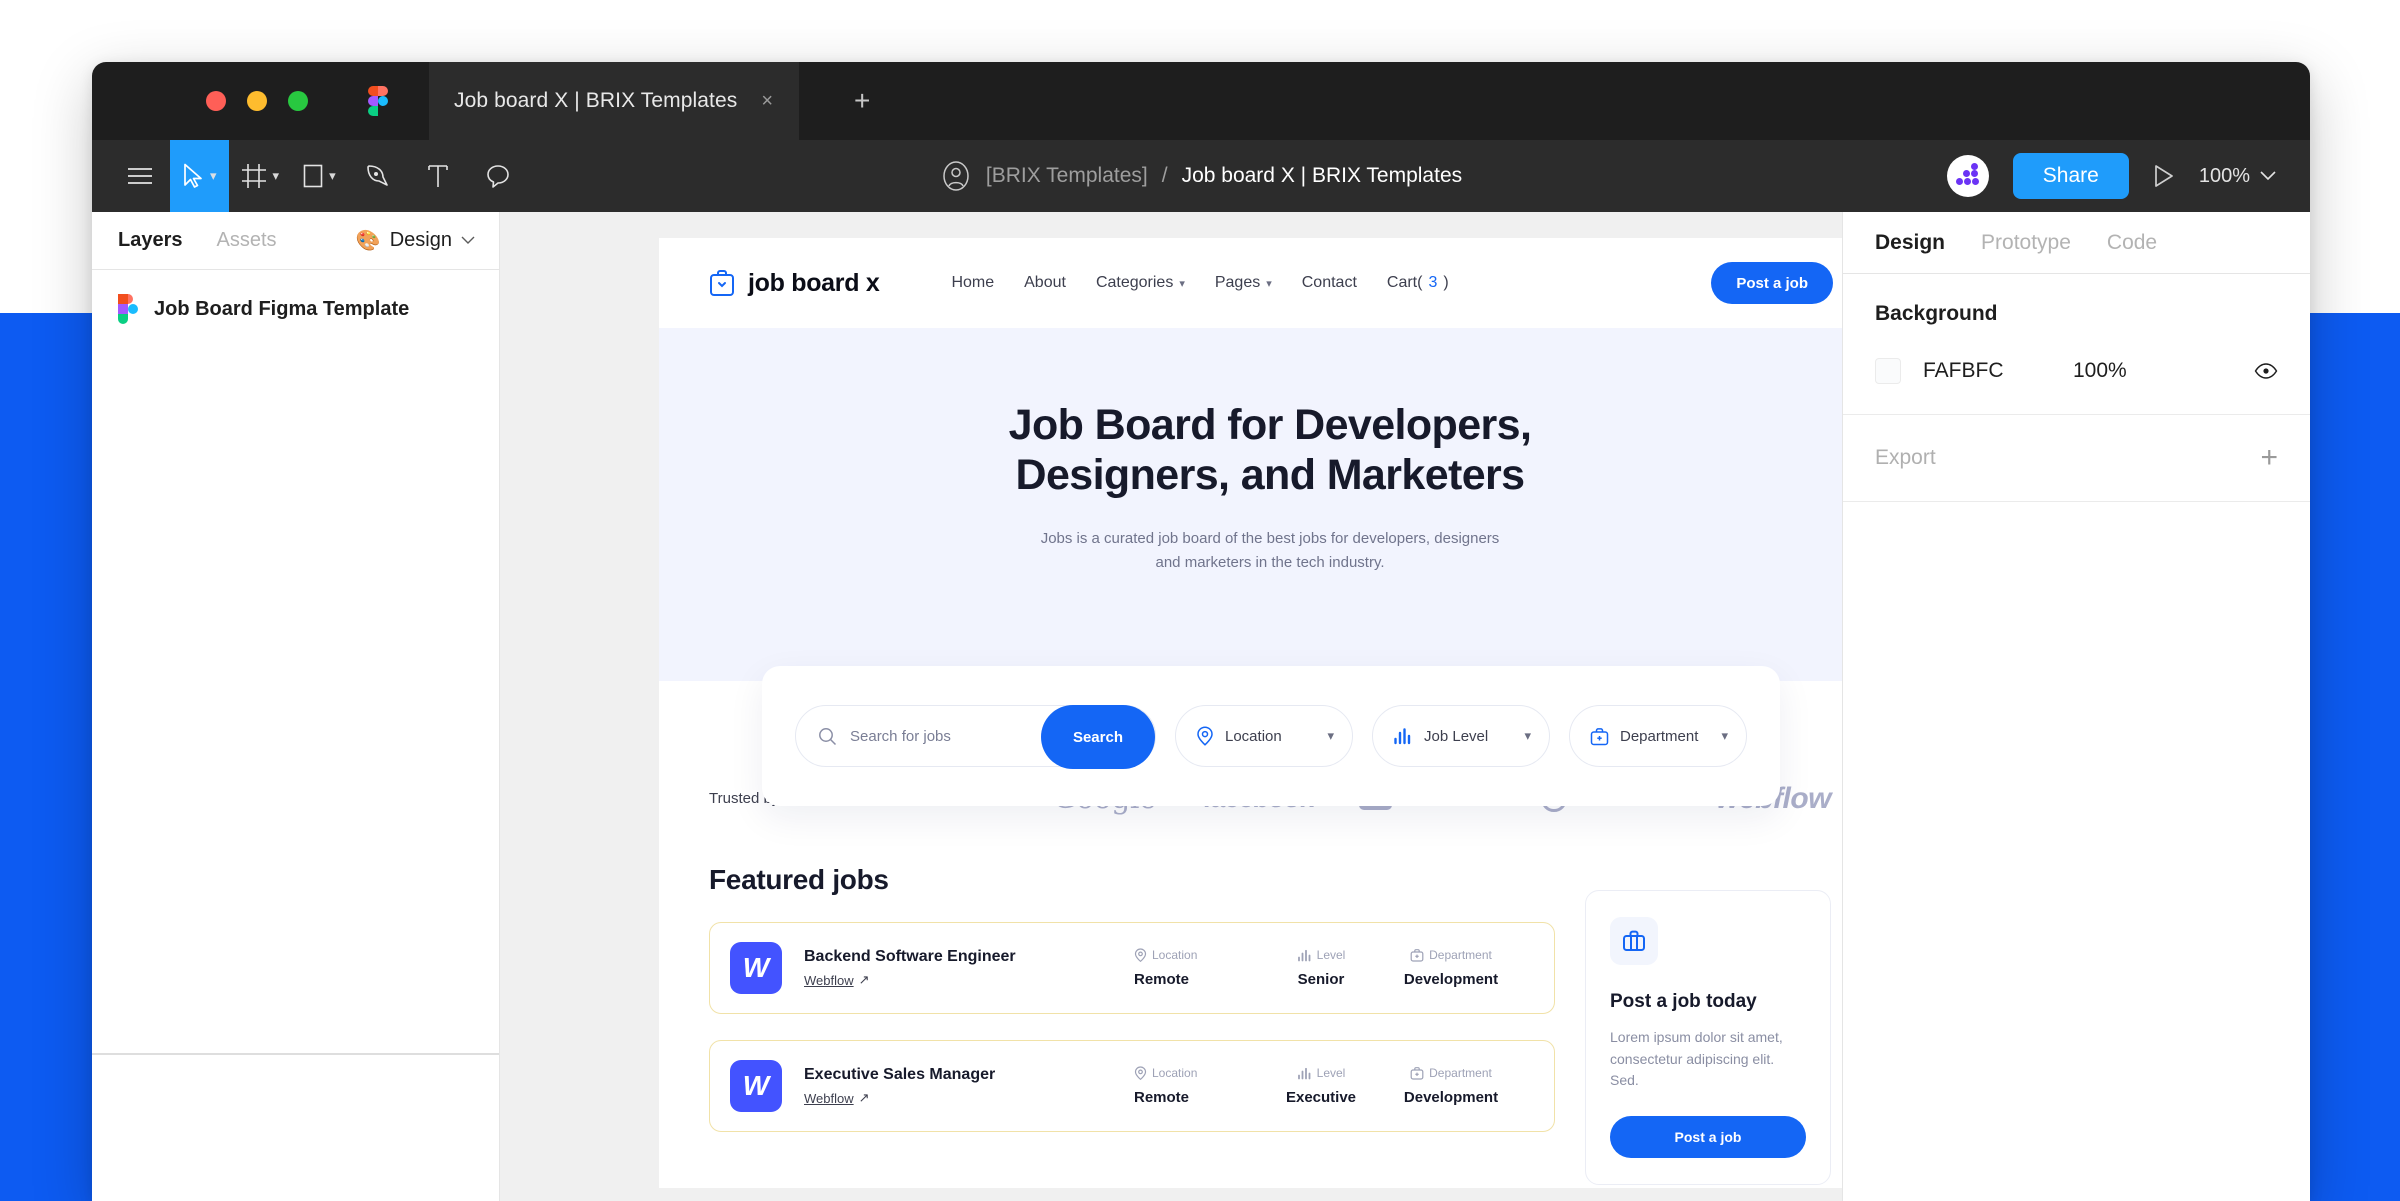 The image size is (2400, 1201). What do you see at coordinates (295, 297) in the screenshot?
I see `list-item: Job Board Figma Template` at bounding box center [295, 297].